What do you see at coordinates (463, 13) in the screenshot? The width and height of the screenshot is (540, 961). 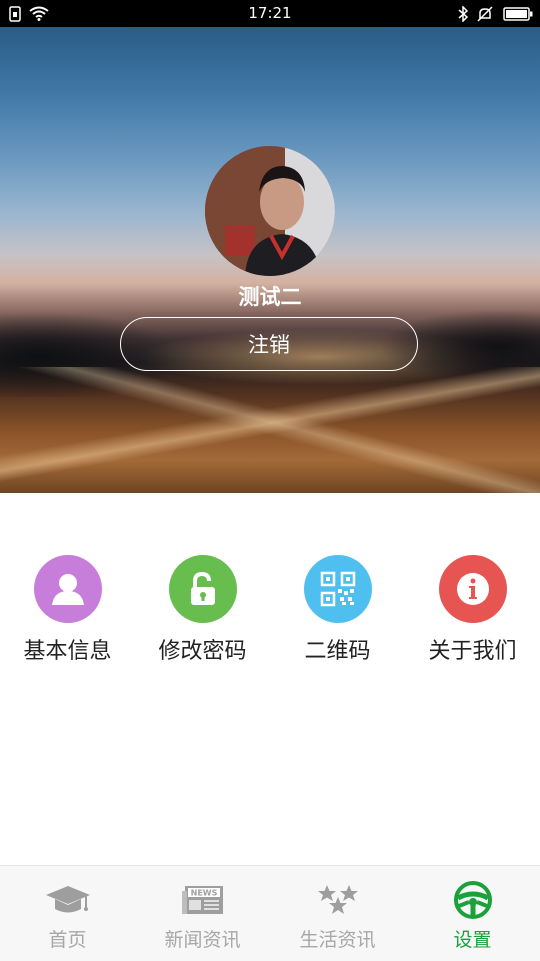 I see `bluetooth-icon` at bounding box center [463, 13].